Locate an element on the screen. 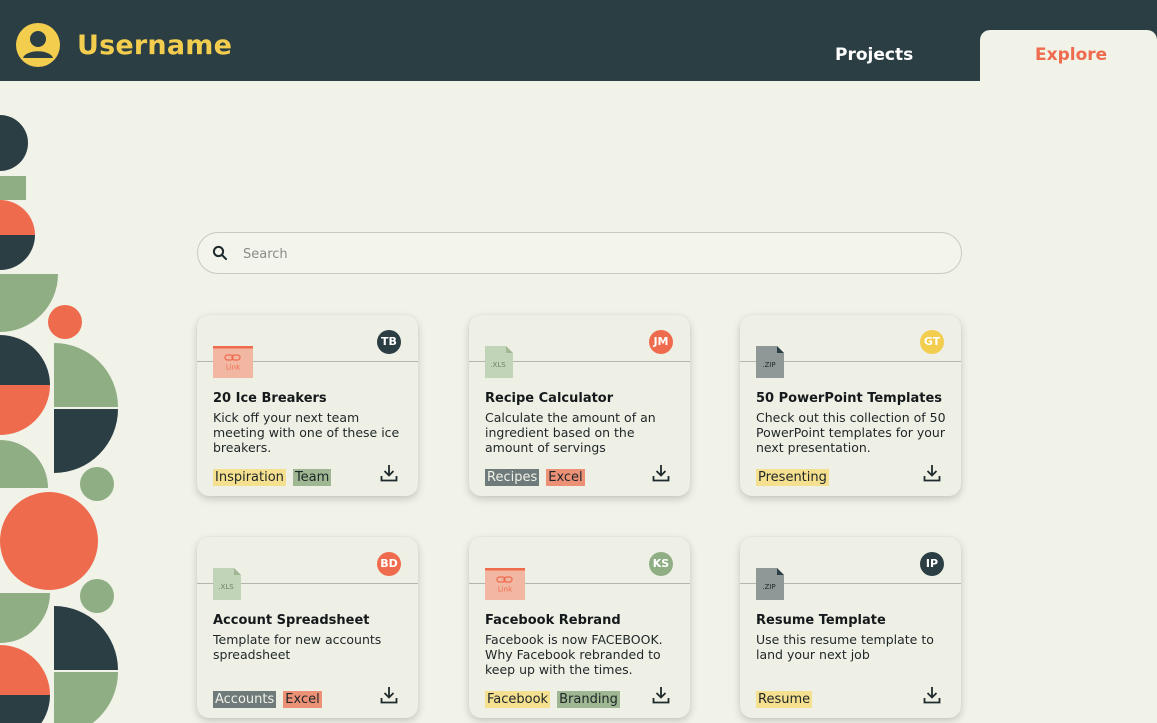 The height and width of the screenshot is (723, 1157). tag: Presenting is located at coordinates (792, 477).